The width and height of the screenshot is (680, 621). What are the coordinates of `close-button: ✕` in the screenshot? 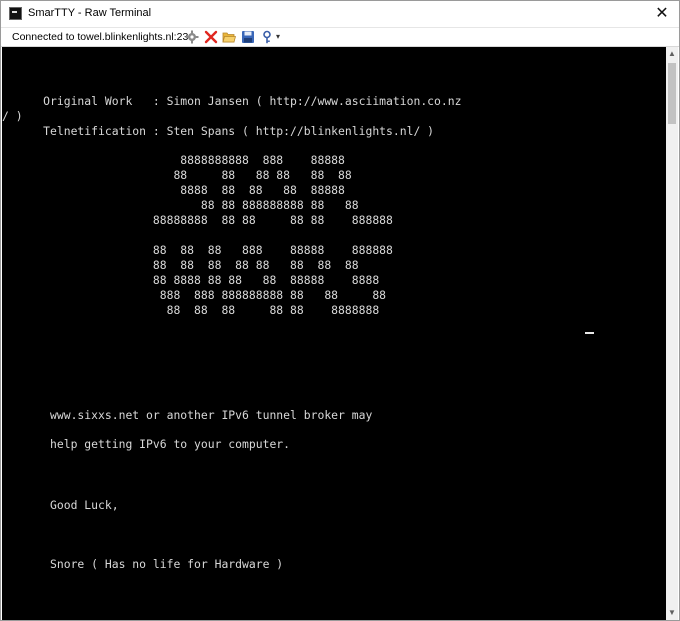 It's located at (662, 14).